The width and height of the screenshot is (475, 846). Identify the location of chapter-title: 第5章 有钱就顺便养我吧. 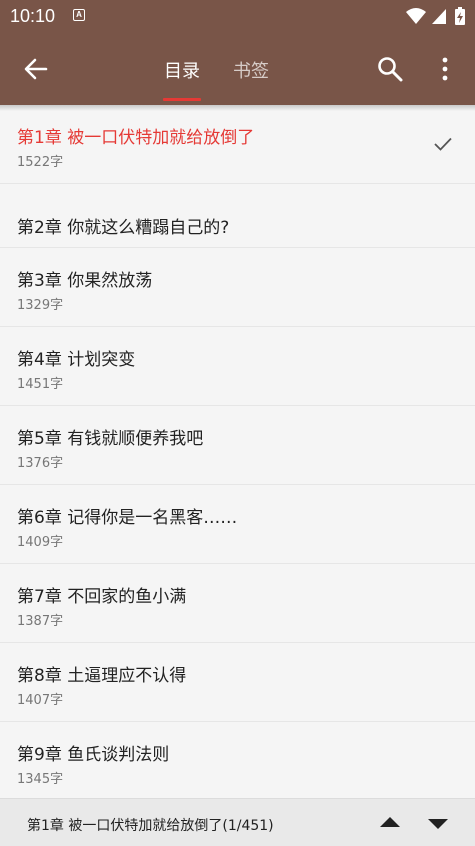
(110, 439).